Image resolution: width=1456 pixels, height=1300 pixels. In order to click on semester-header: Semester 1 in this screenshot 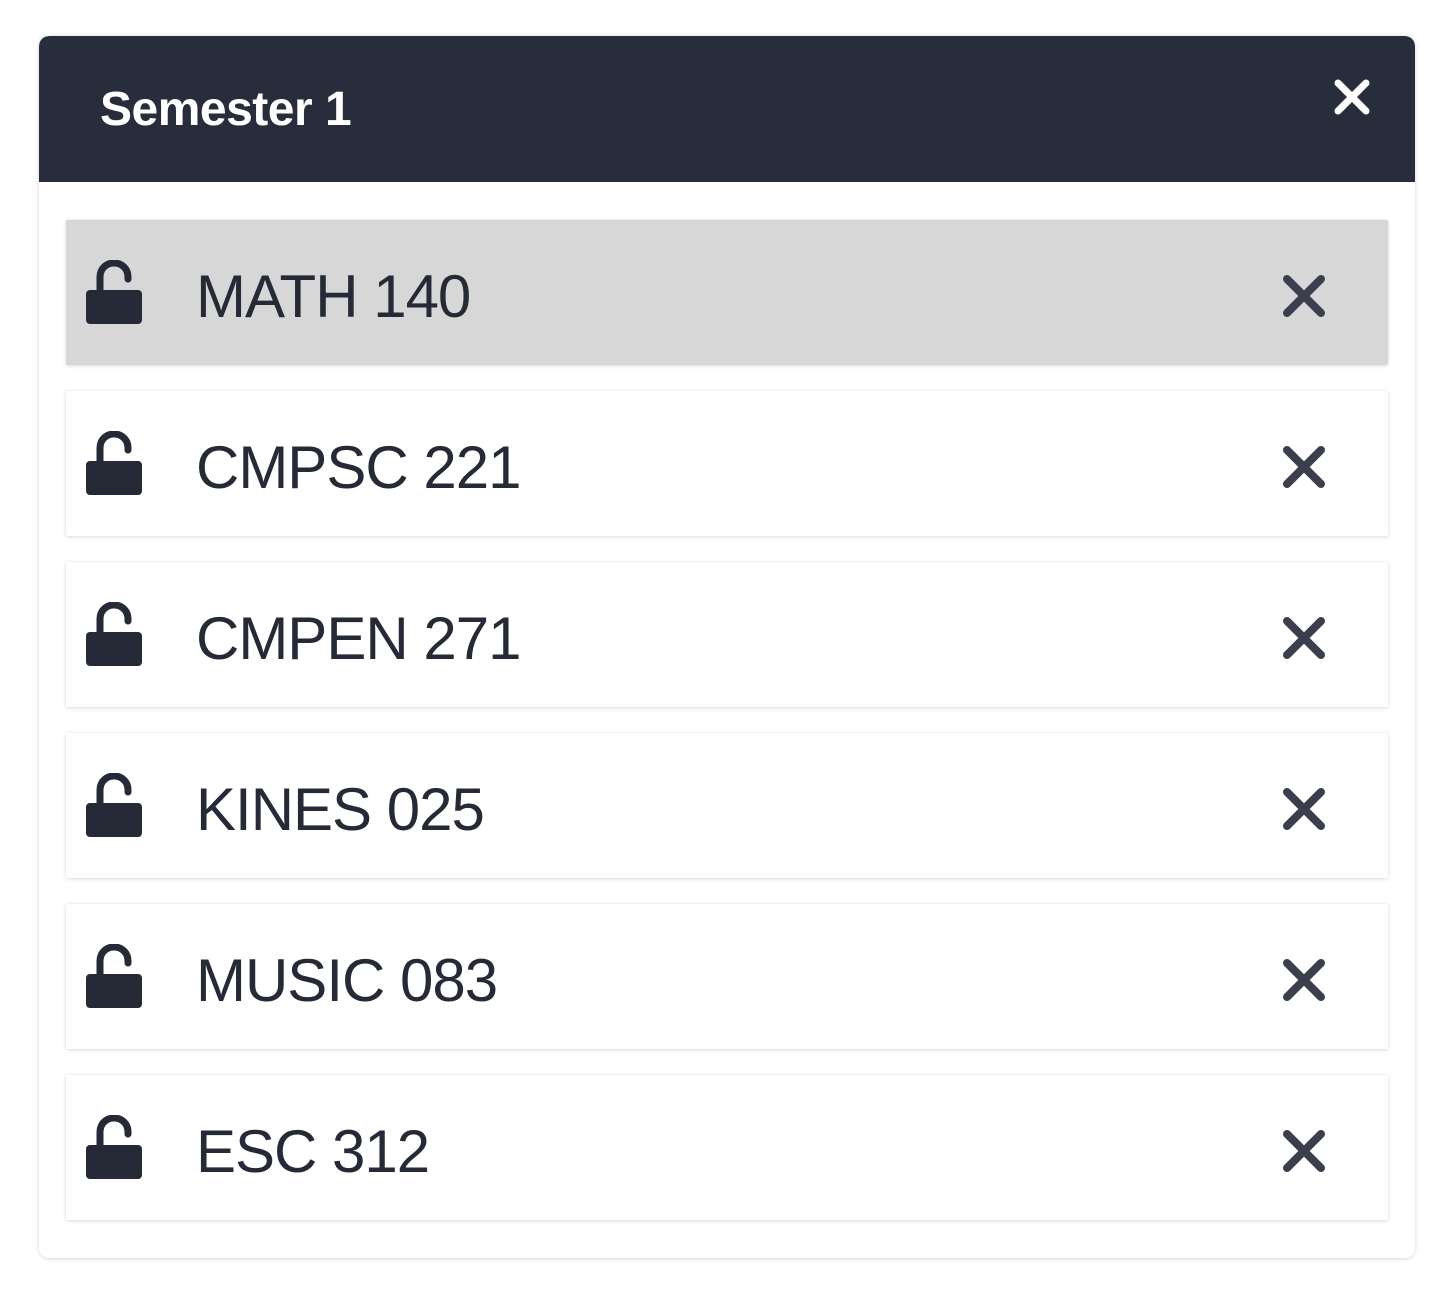, I will do `click(727, 109)`.